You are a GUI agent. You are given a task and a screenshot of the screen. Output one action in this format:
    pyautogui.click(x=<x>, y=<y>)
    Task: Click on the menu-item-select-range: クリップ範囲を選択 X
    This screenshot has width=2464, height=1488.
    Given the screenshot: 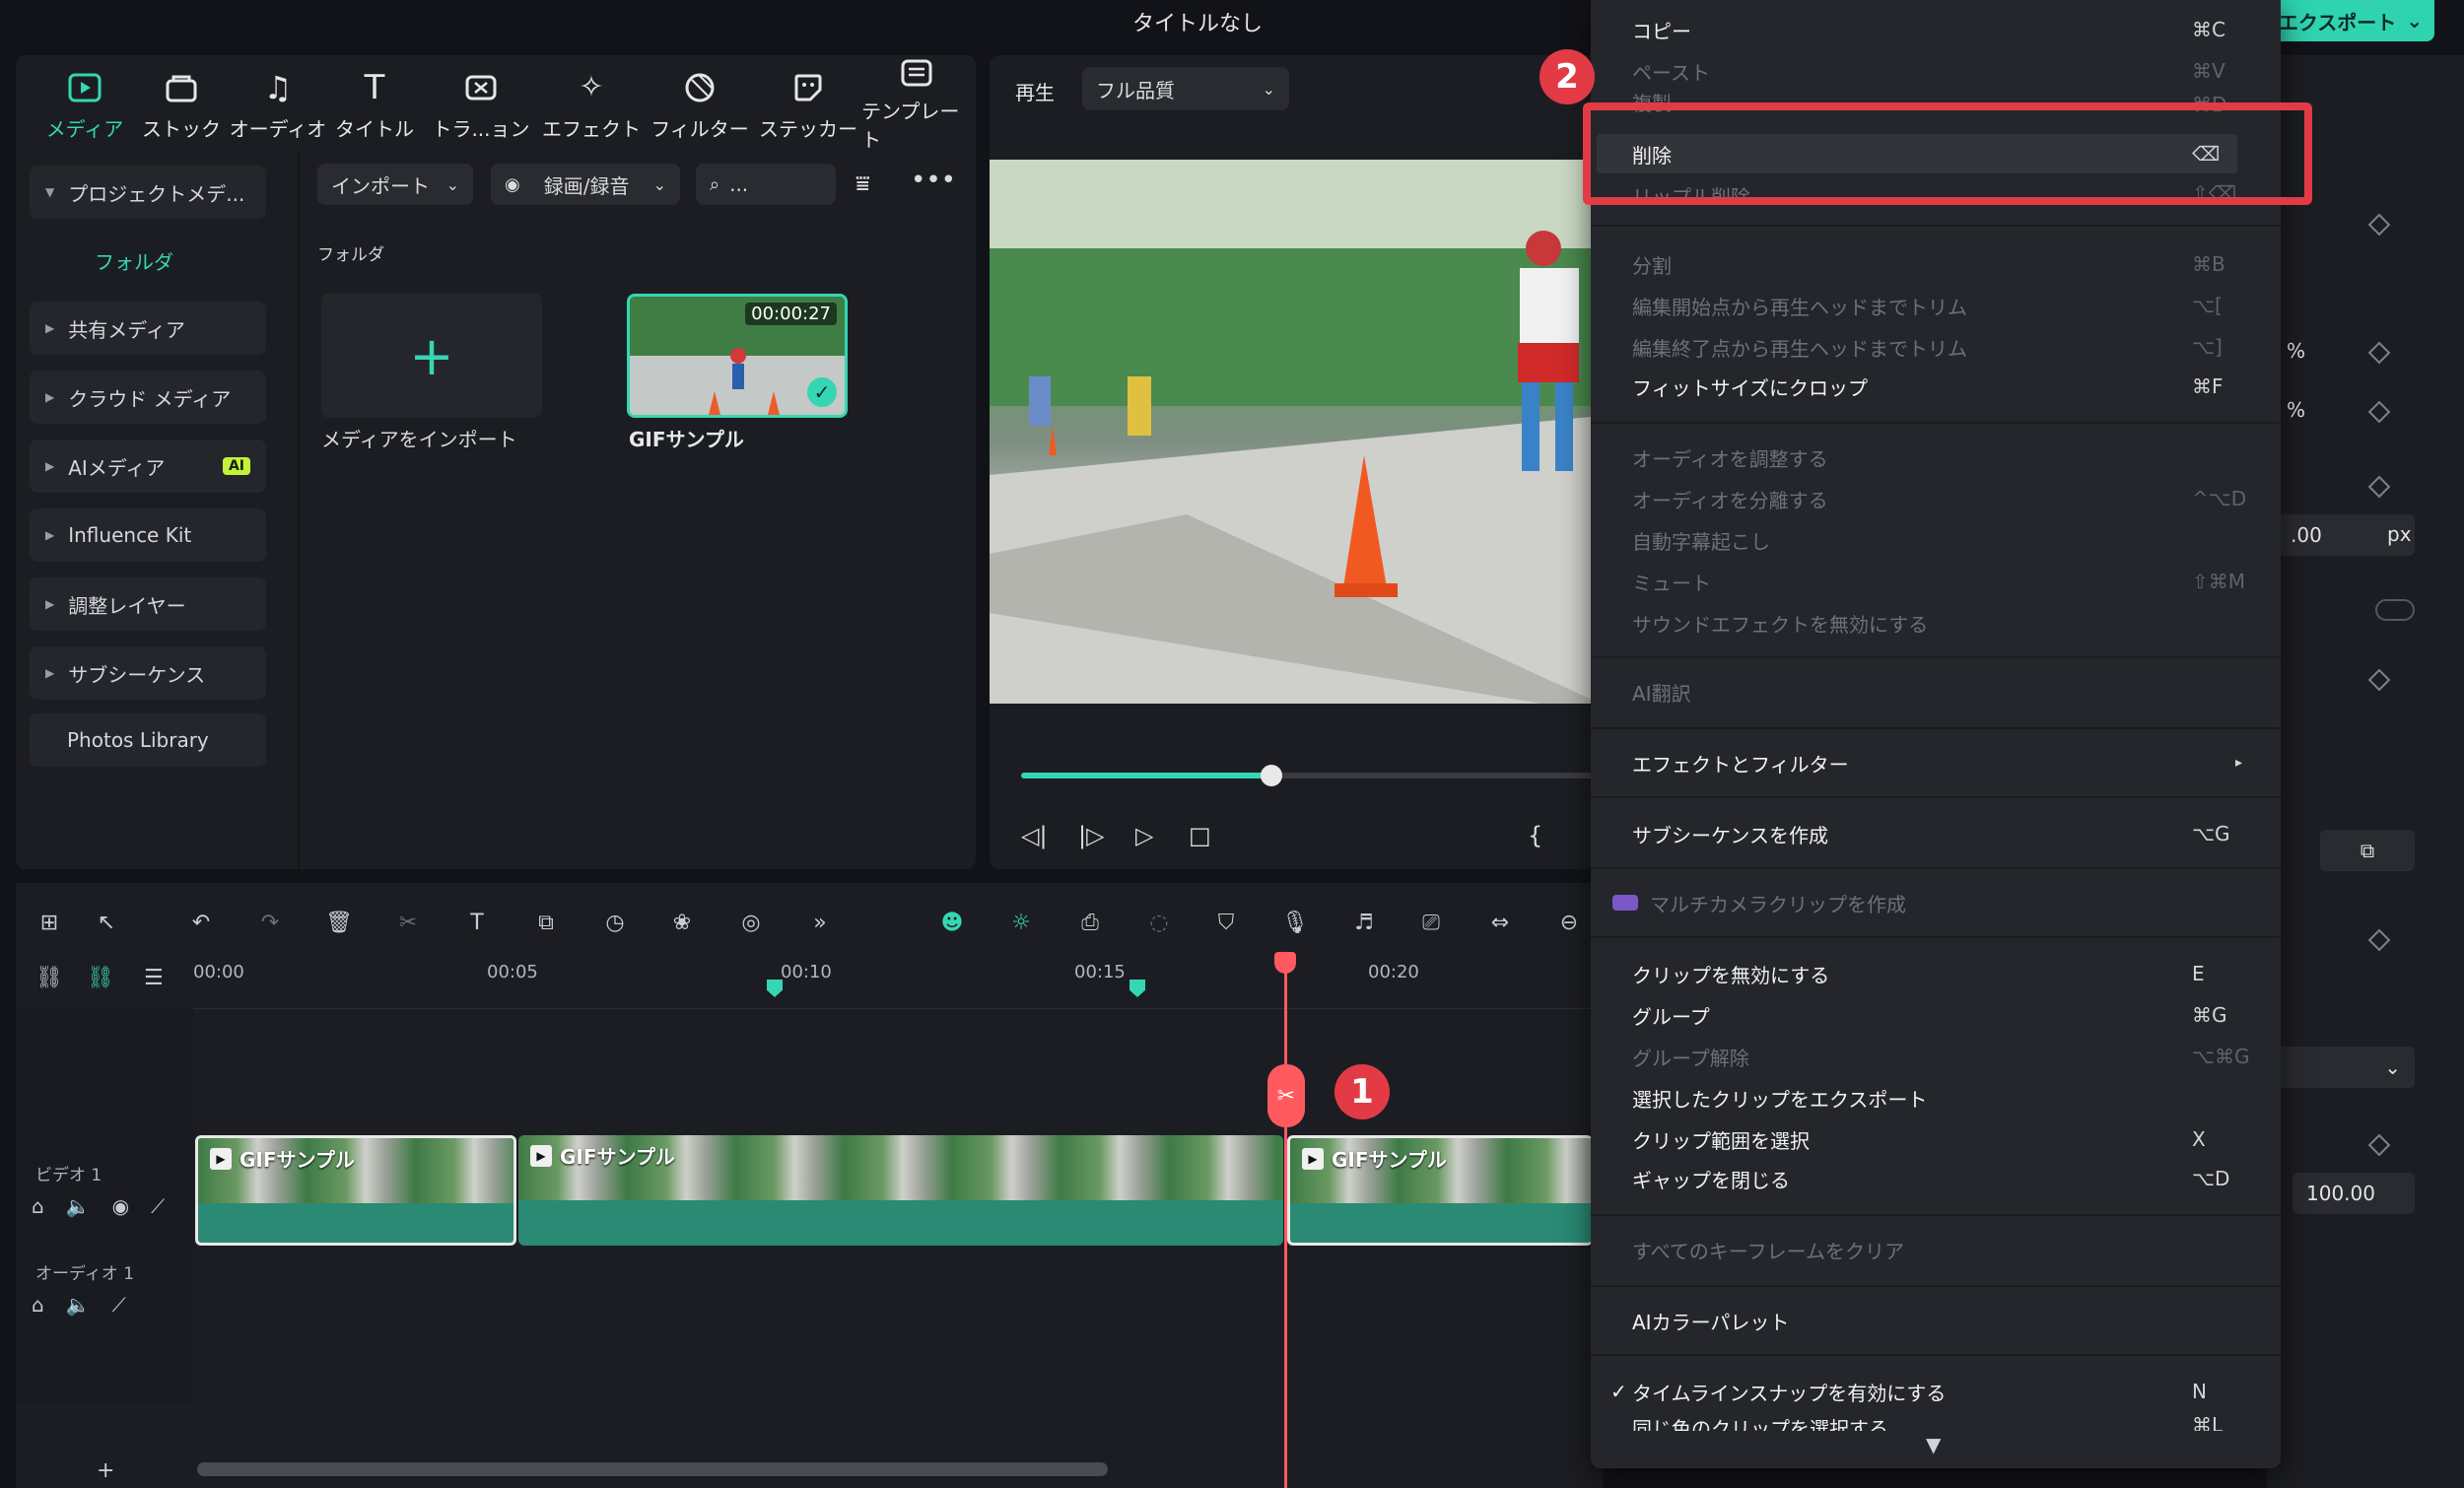 What is the action you would take?
    pyautogui.click(x=1935, y=1139)
    